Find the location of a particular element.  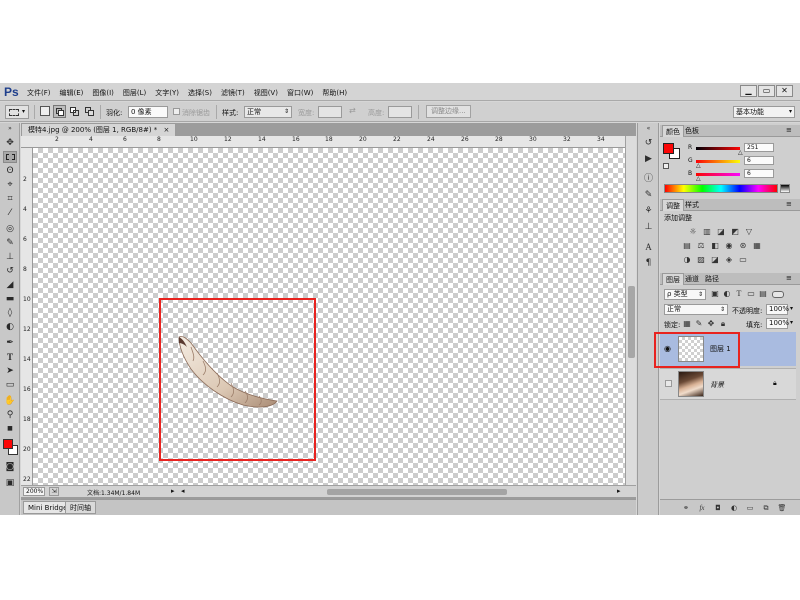

menu-help: 帮助(H) is located at coordinates (334, 93).